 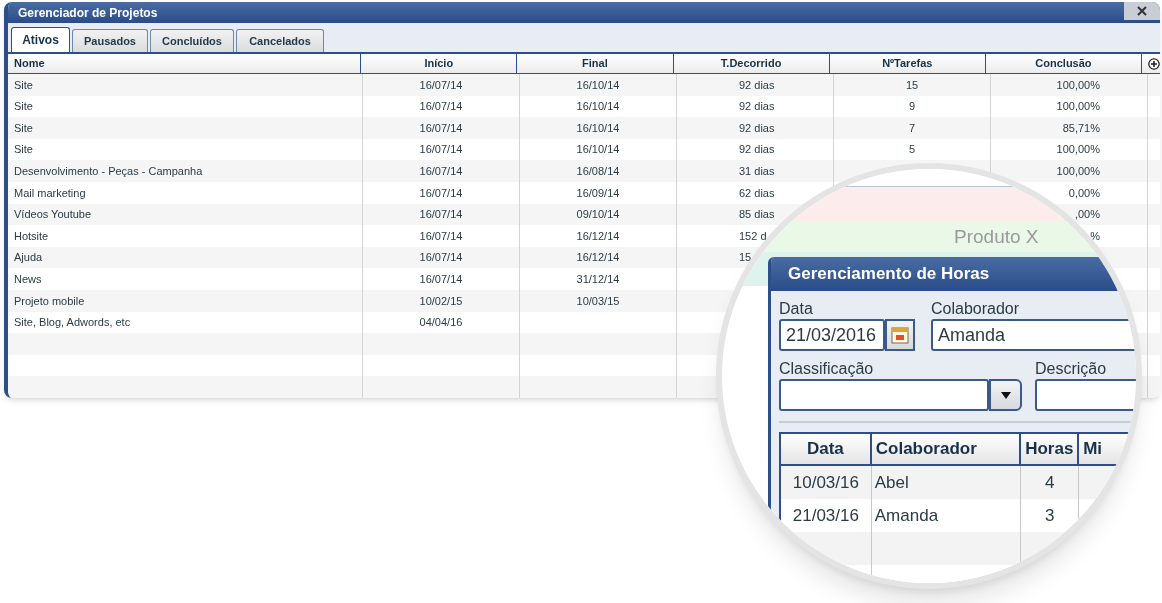 I want to click on input-field: Amanda, so click(x=1033, y=335).